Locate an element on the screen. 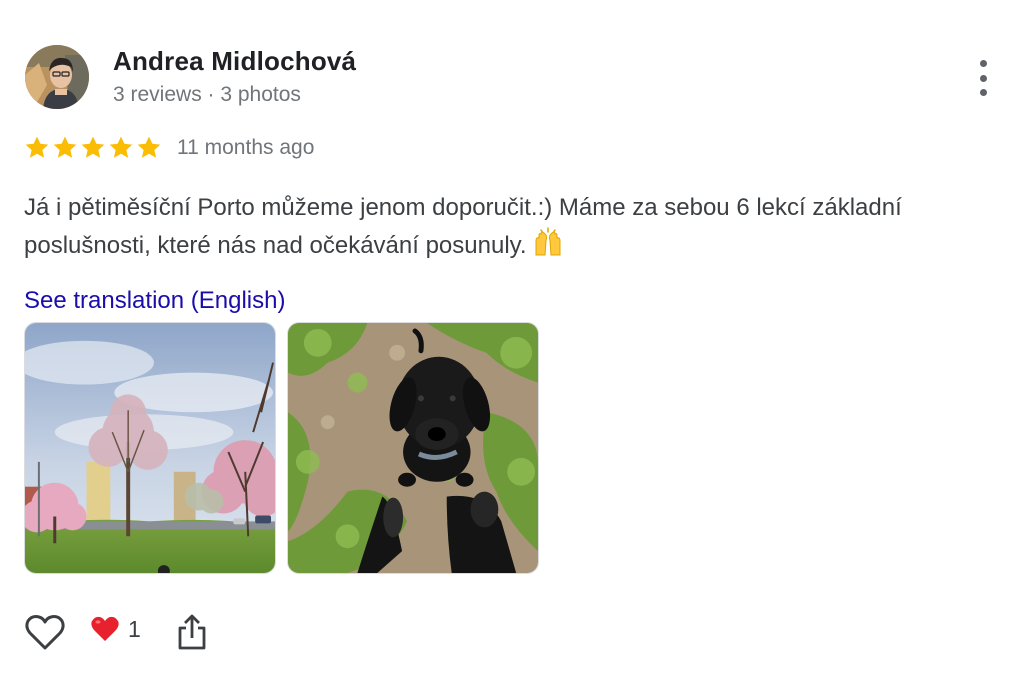  author-avatar is located at coordinates (57, 77).